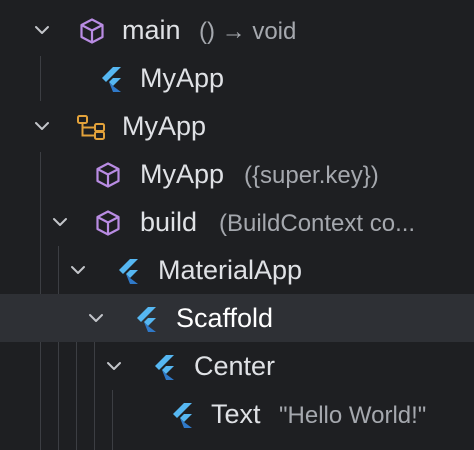  Describe the element at coordinates (230, 270) in the screenshot. I see `tree-row-label: MaterialApp` at that location.